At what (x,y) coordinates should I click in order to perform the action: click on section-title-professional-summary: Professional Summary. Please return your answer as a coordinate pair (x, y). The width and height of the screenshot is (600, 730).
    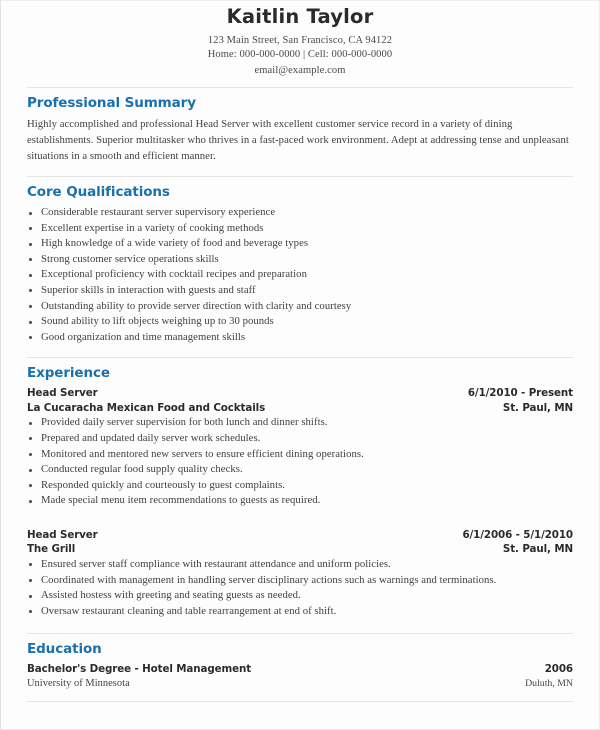
    Looking at the image, I should click on (111, 103).